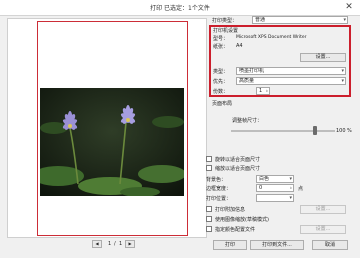 The image size is (360, 258). I want to click on copies-stepper: 1 ⇕, so click(263, 91).